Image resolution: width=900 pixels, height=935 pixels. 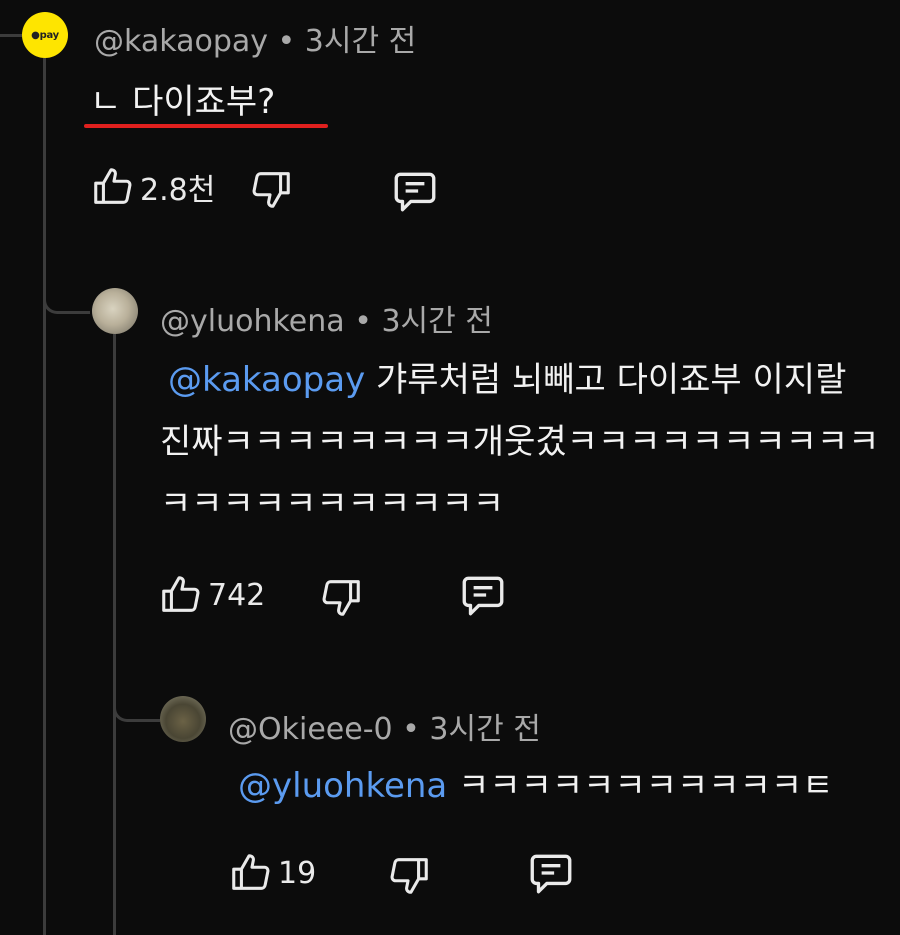 I want to click on thread-connector, so click(x=11, y=35).